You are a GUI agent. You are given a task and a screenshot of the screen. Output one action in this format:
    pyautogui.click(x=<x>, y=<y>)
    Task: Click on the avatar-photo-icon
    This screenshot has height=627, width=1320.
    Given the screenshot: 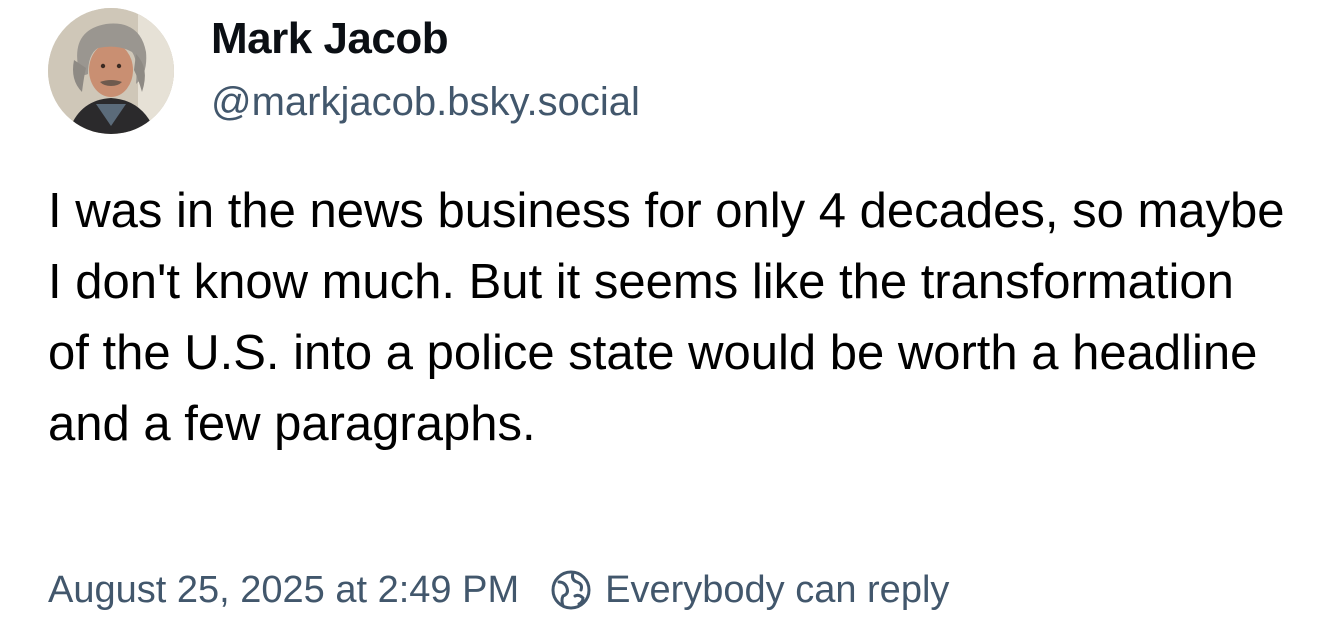 What is the action you would take?
    pyautogui.click(x=111, y=71)
    